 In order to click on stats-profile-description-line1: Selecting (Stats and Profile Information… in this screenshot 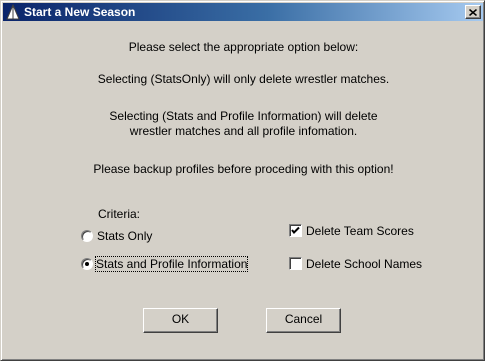, I will do `click(243, 116)`.